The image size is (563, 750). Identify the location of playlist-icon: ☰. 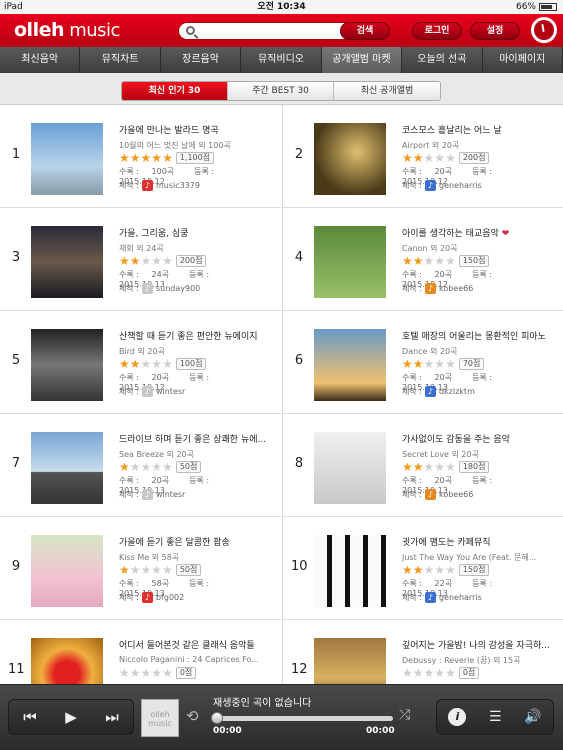
(495, 717).